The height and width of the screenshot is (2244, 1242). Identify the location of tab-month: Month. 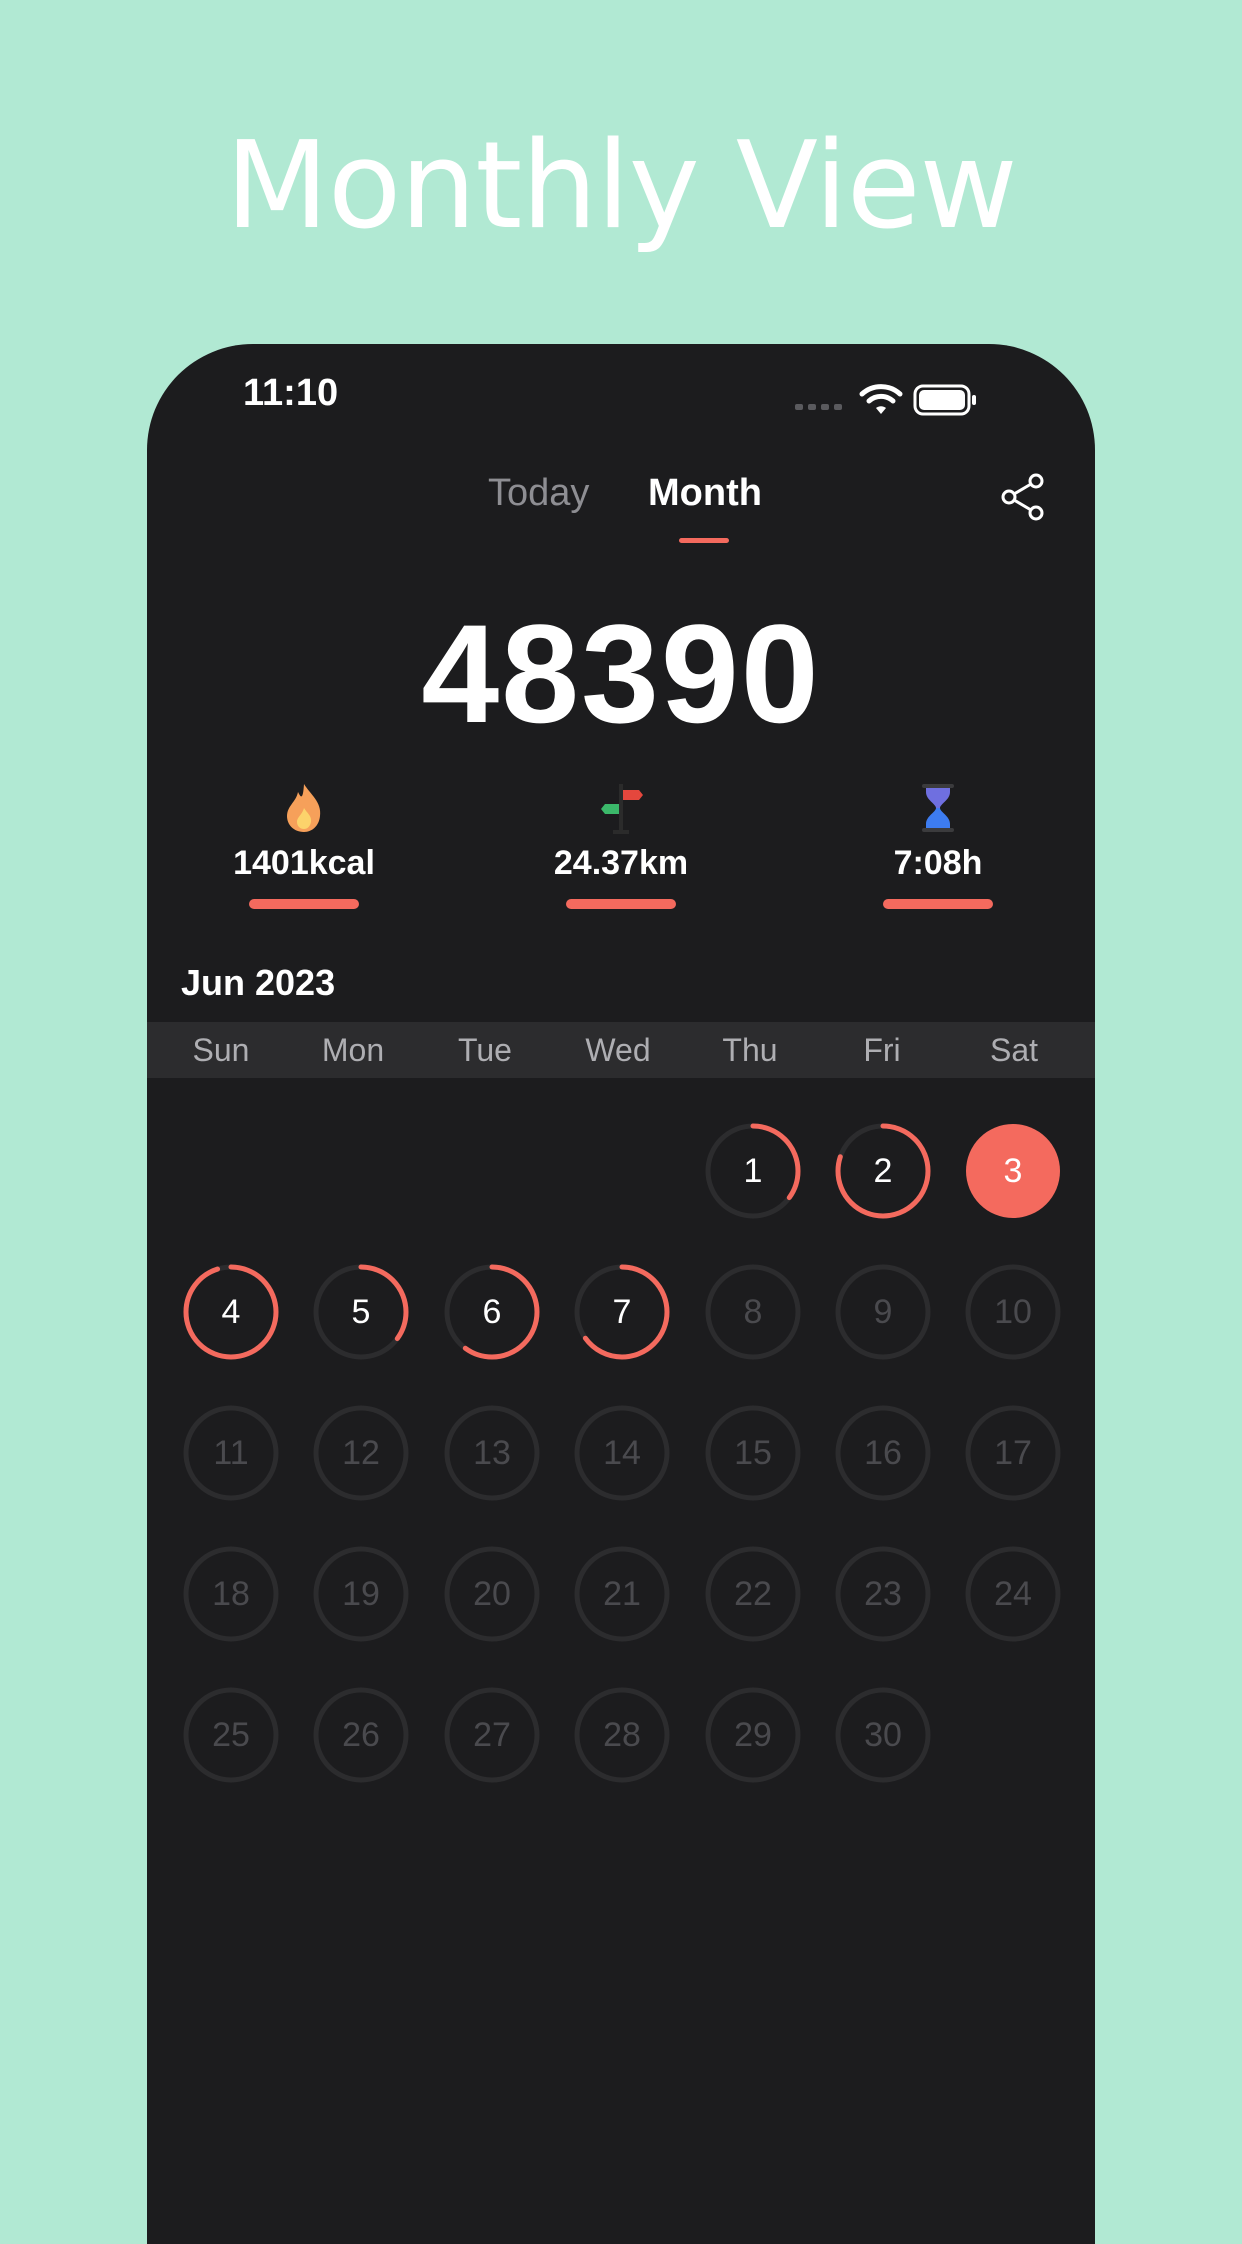
(705, 493).